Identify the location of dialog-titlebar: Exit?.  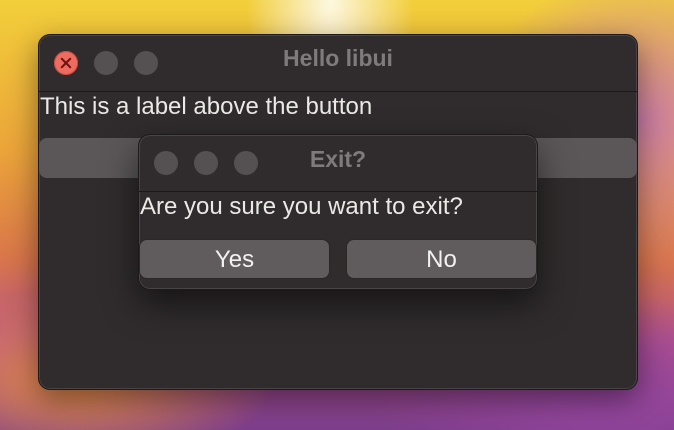
(338, 163).